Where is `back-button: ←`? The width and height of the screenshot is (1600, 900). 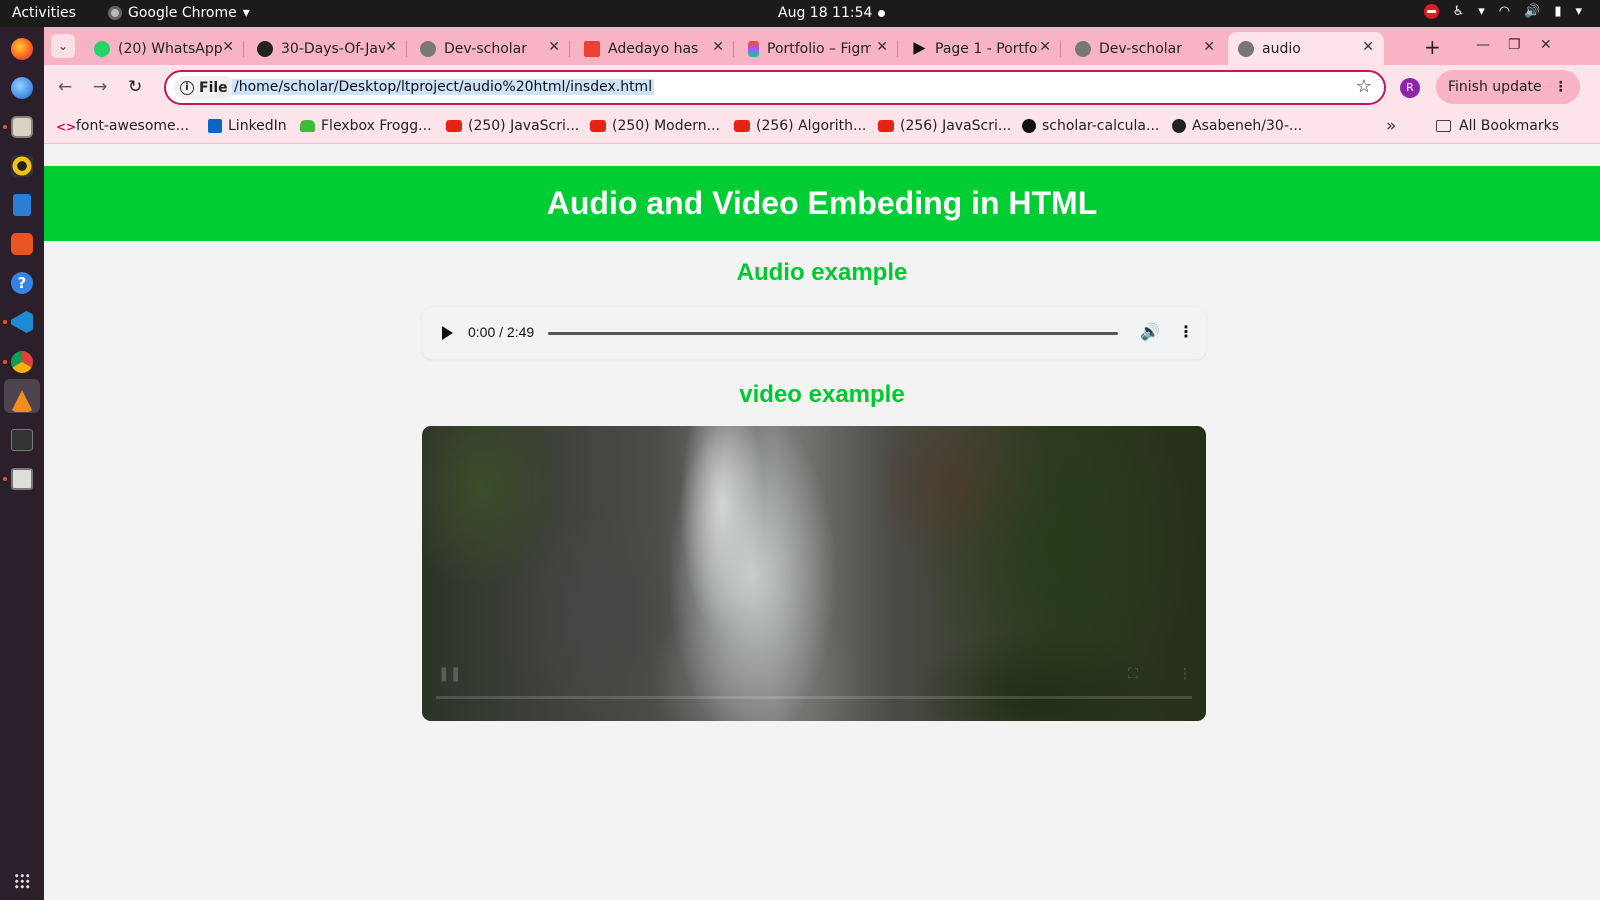
back-button: ← is located at coordinates (65, 87).